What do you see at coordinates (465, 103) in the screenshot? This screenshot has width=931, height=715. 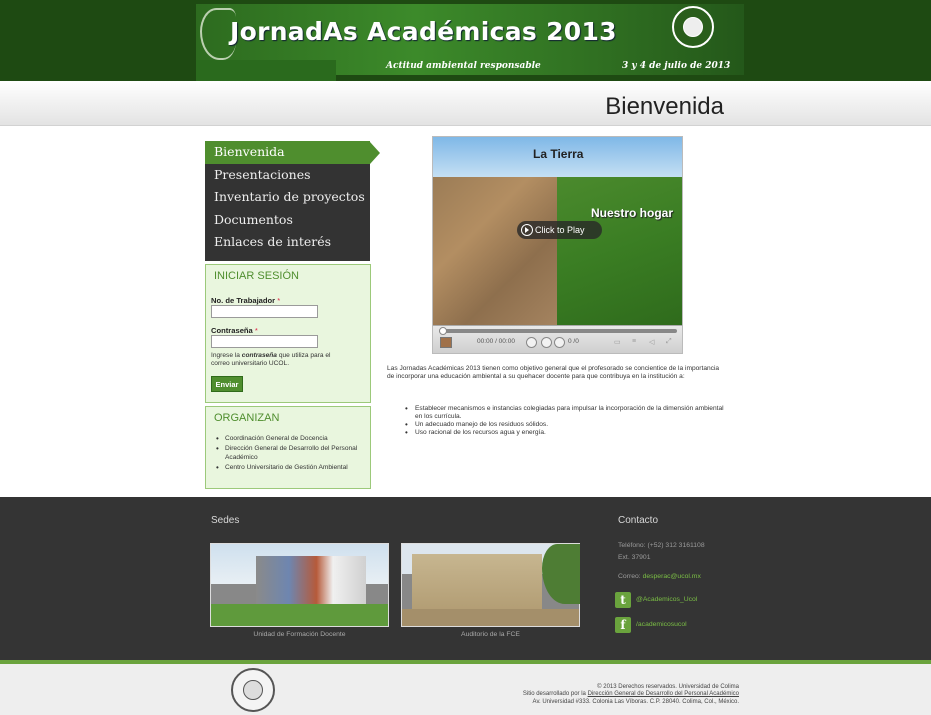 I see `title-bar` at bounding box center [465, 103].